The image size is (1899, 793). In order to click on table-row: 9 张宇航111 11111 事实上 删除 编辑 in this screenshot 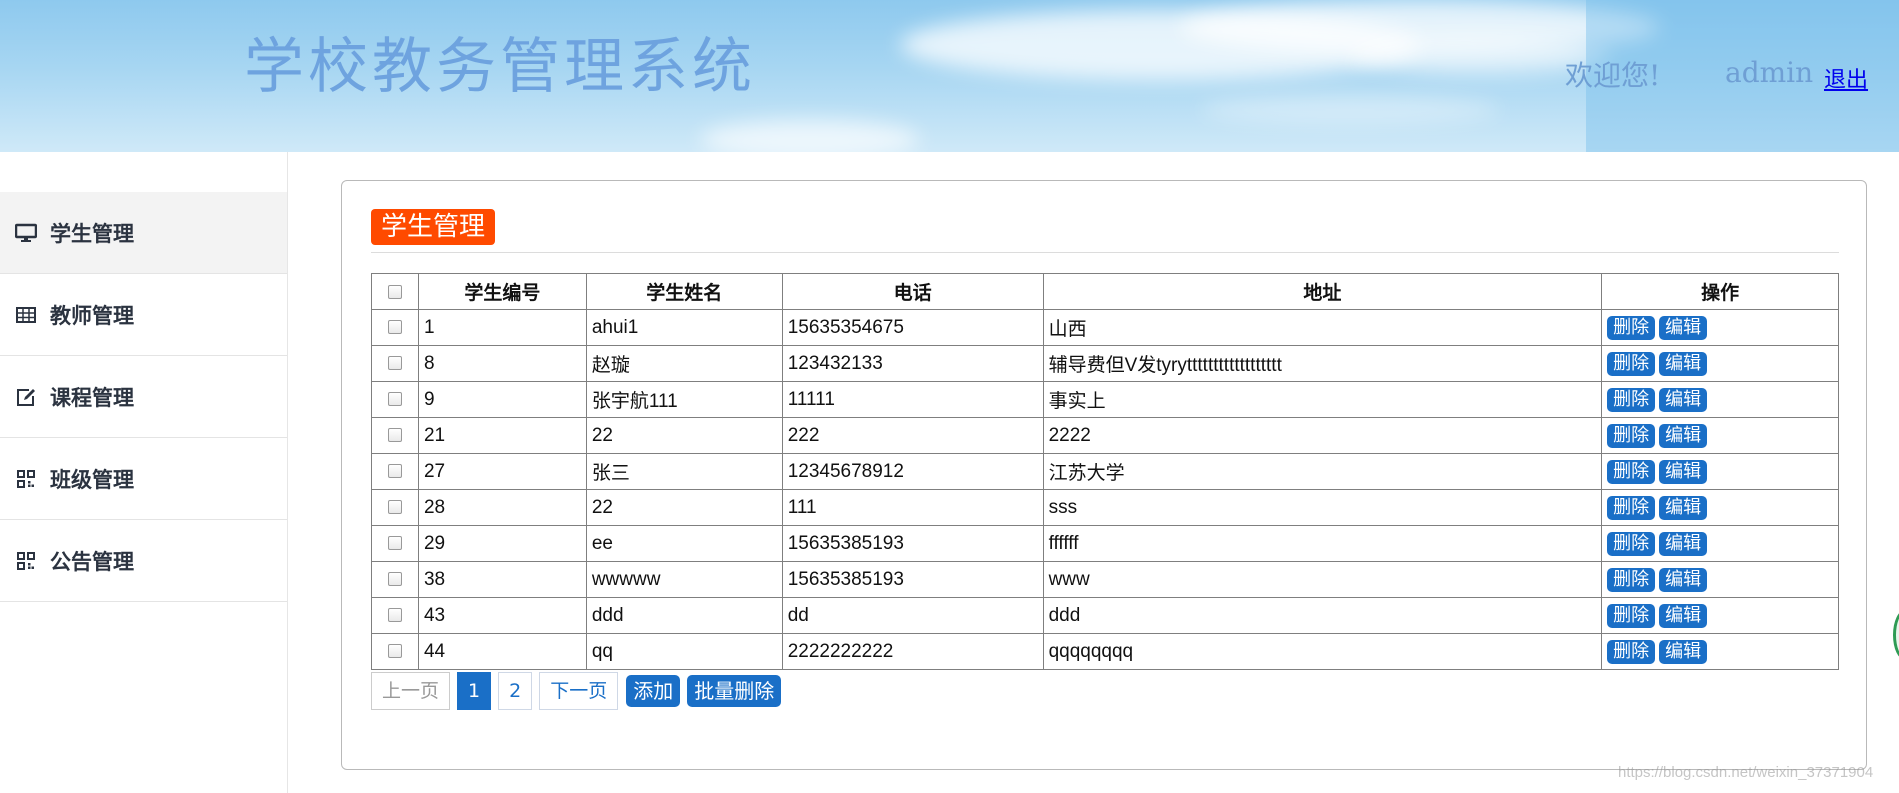, I will do `click(1105, 399)`.